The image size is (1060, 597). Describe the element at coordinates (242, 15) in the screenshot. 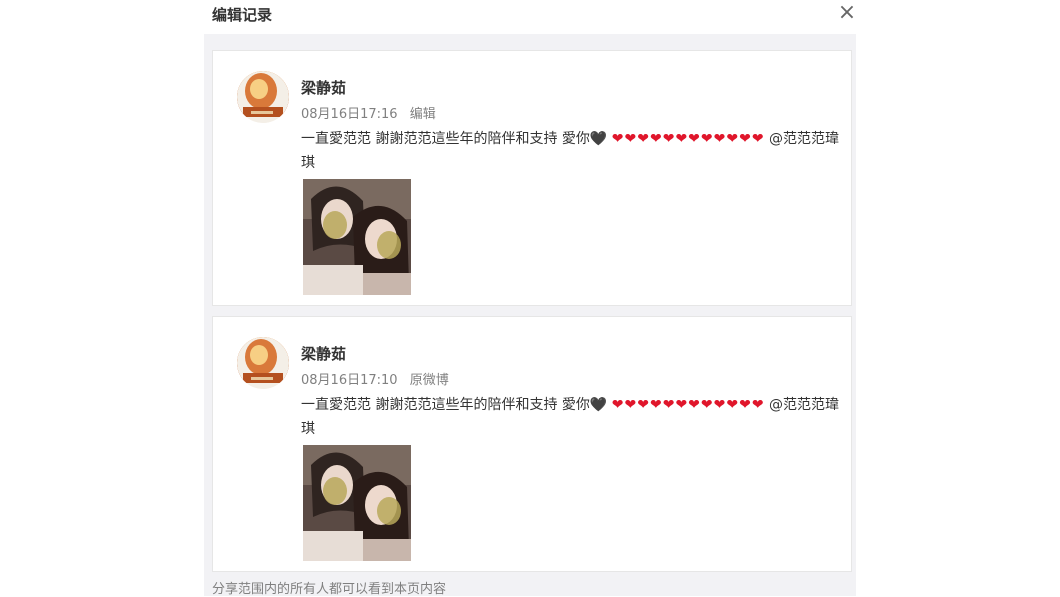

I see `dialog-title: 编辑记录` at that location.